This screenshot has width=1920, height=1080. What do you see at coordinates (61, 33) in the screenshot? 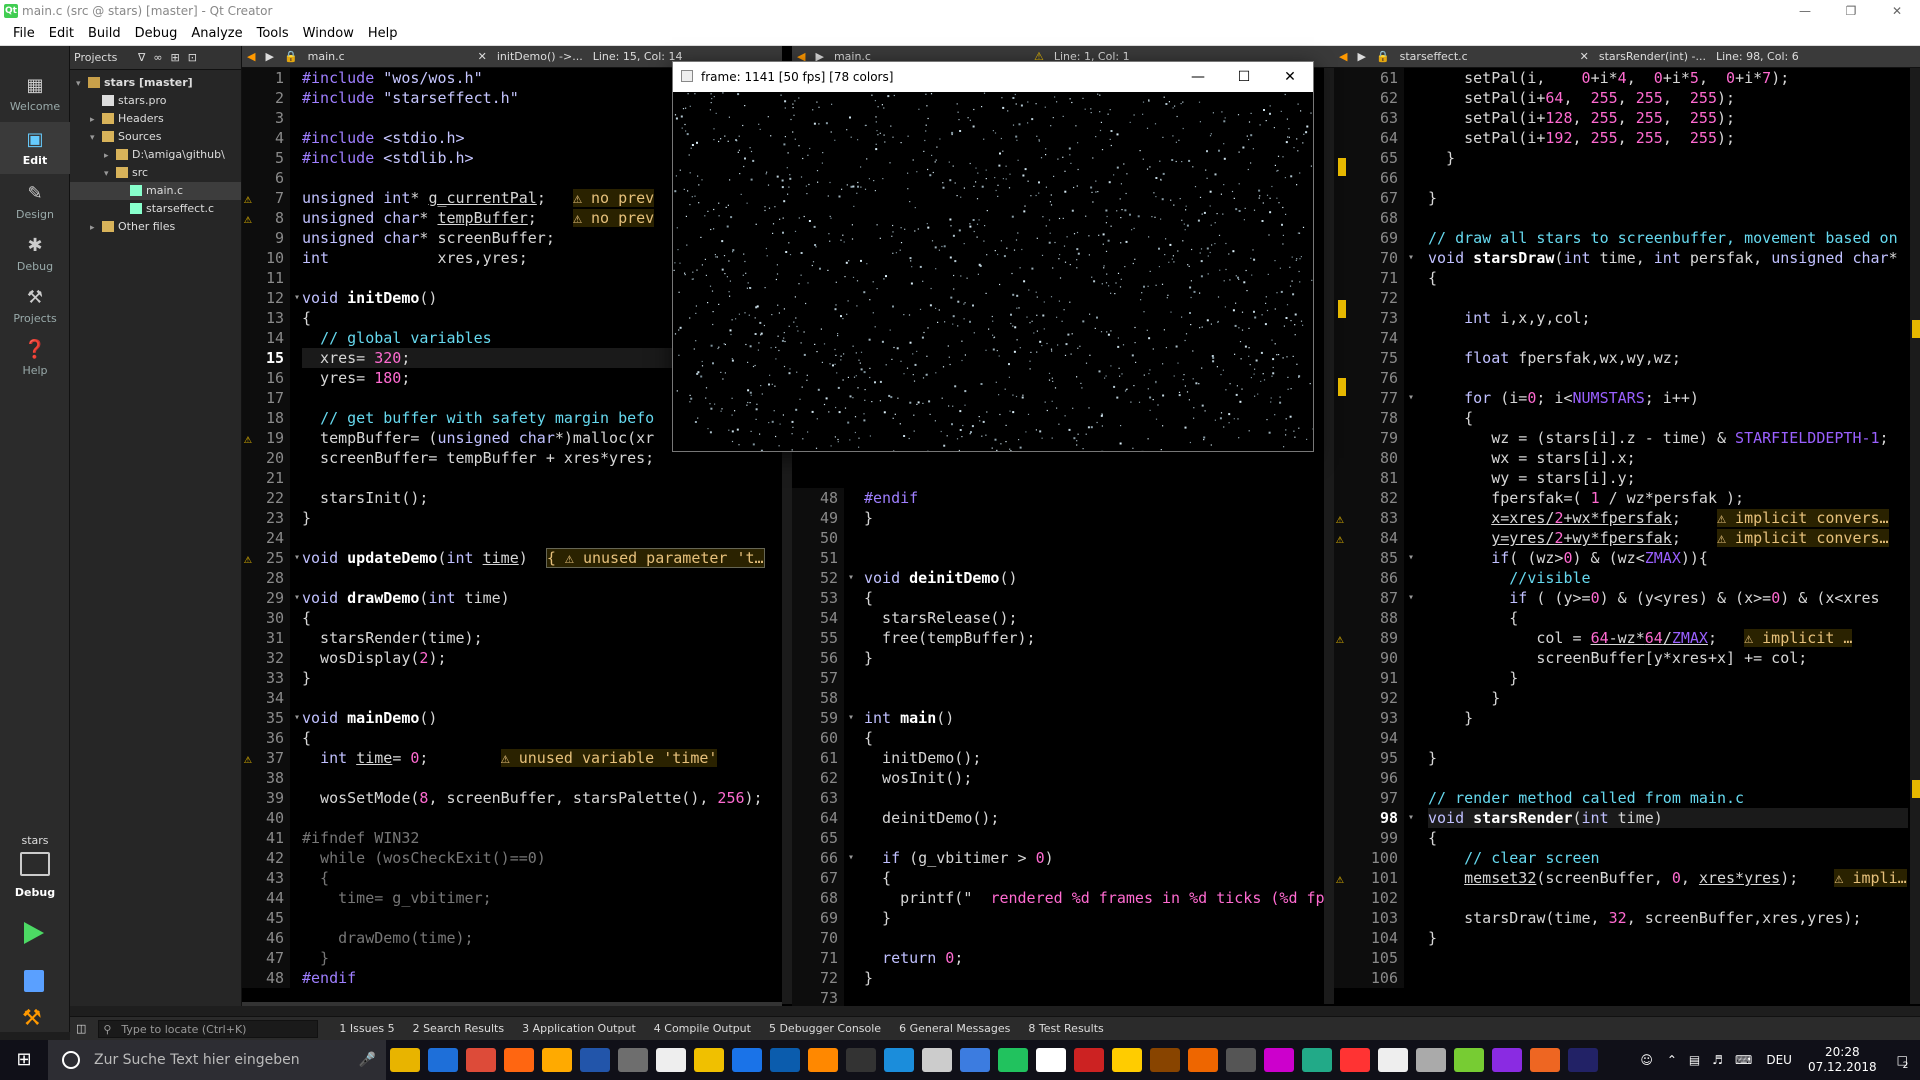
I see `menu-edit: Edit` at bounding box center [61, 33].